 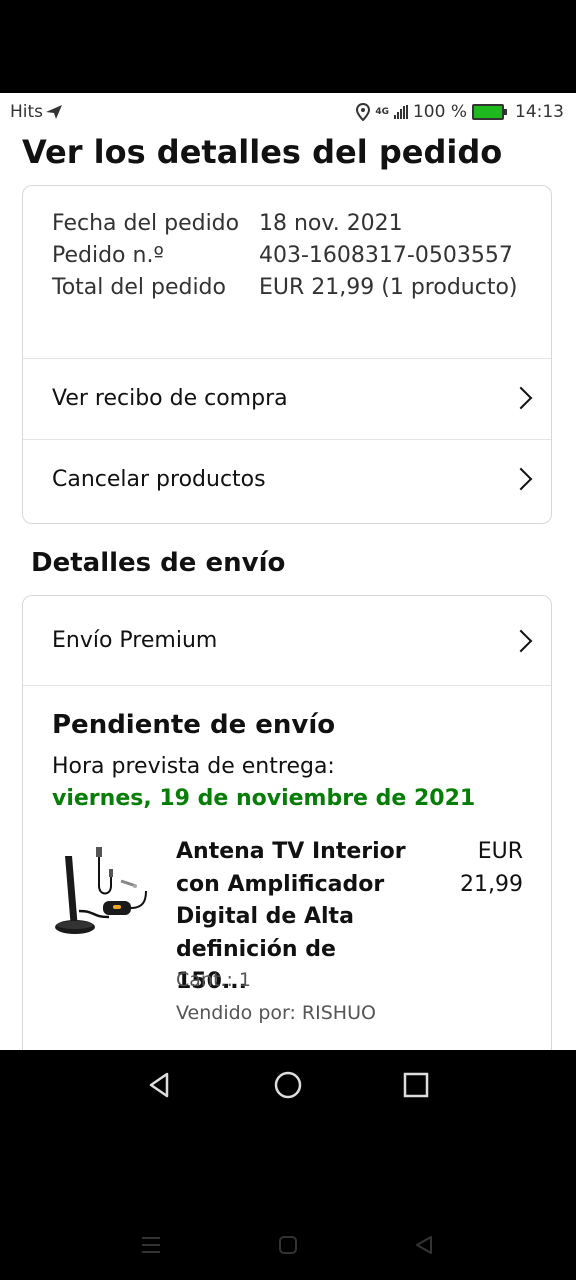 I want to click on secondary-nav-hint, so click(x=288, y=1245).